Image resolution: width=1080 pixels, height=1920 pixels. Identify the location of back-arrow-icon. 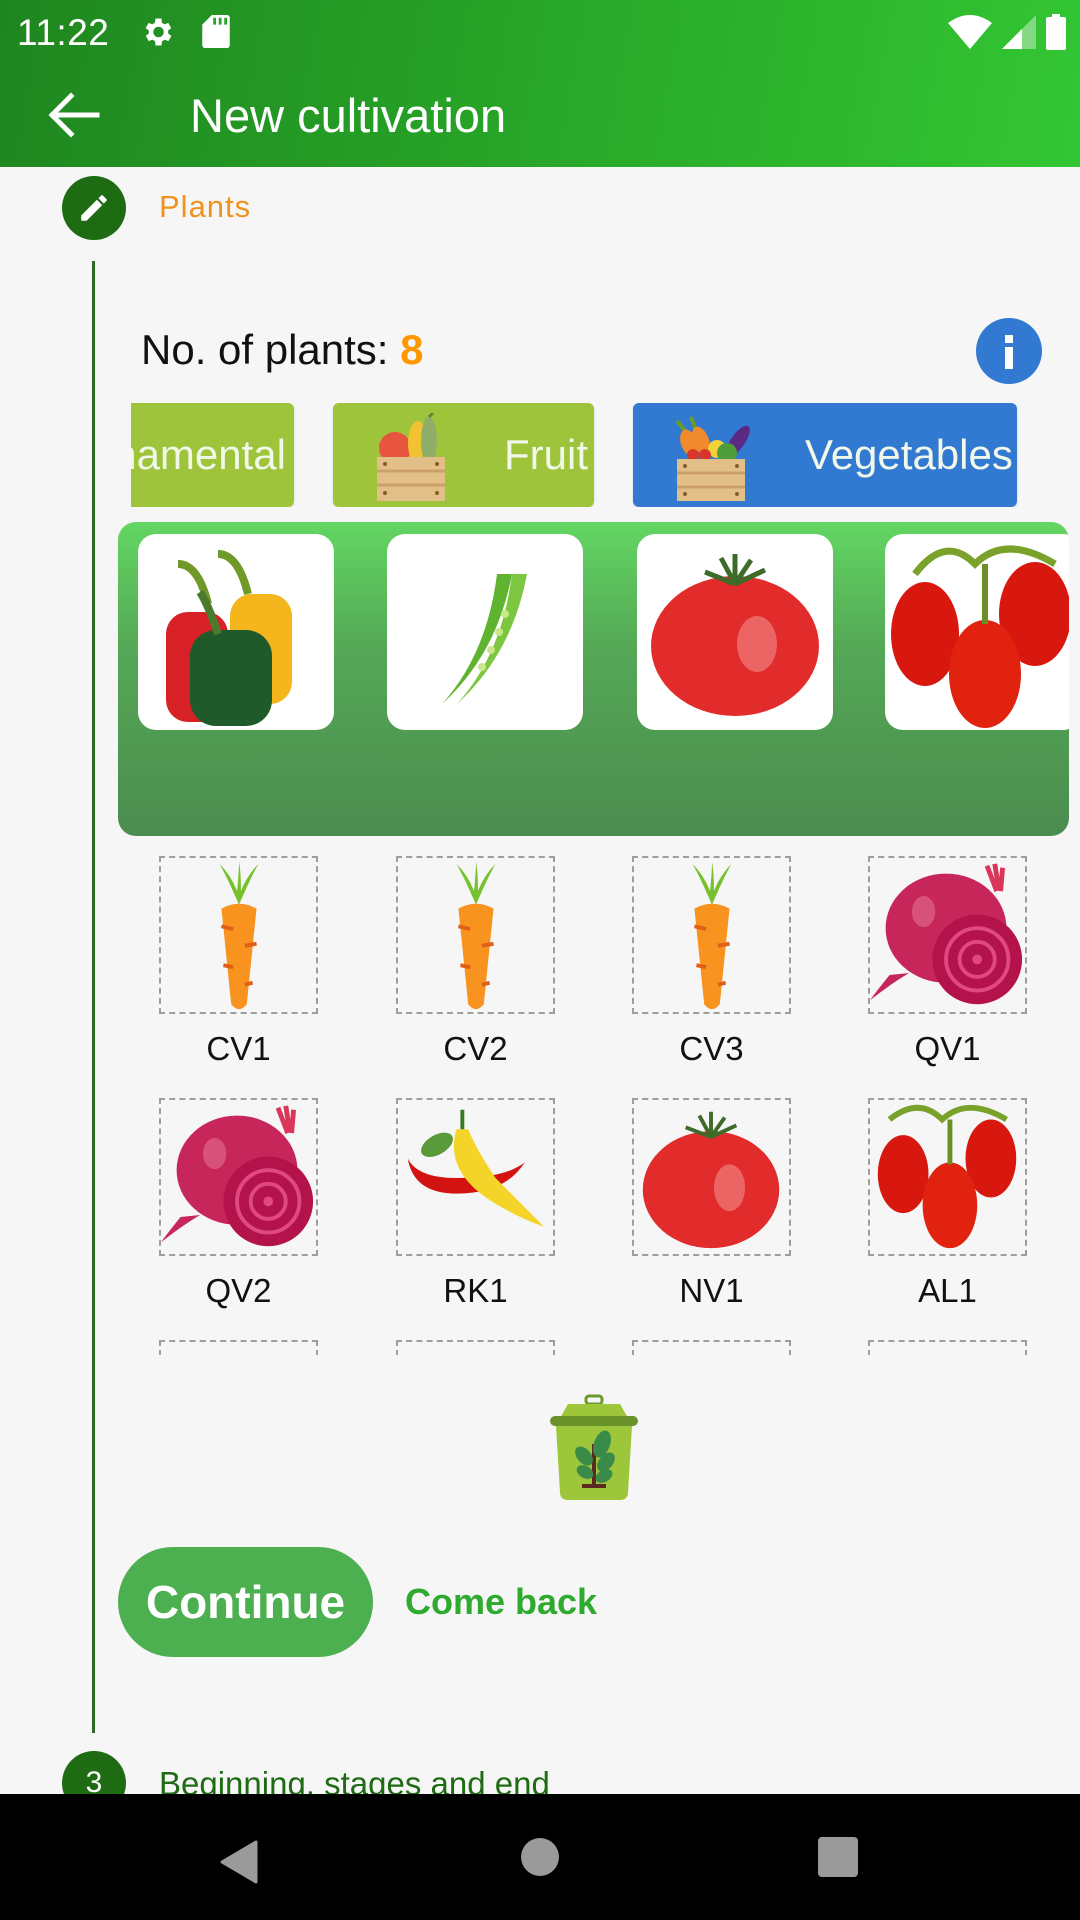
(72, 115).